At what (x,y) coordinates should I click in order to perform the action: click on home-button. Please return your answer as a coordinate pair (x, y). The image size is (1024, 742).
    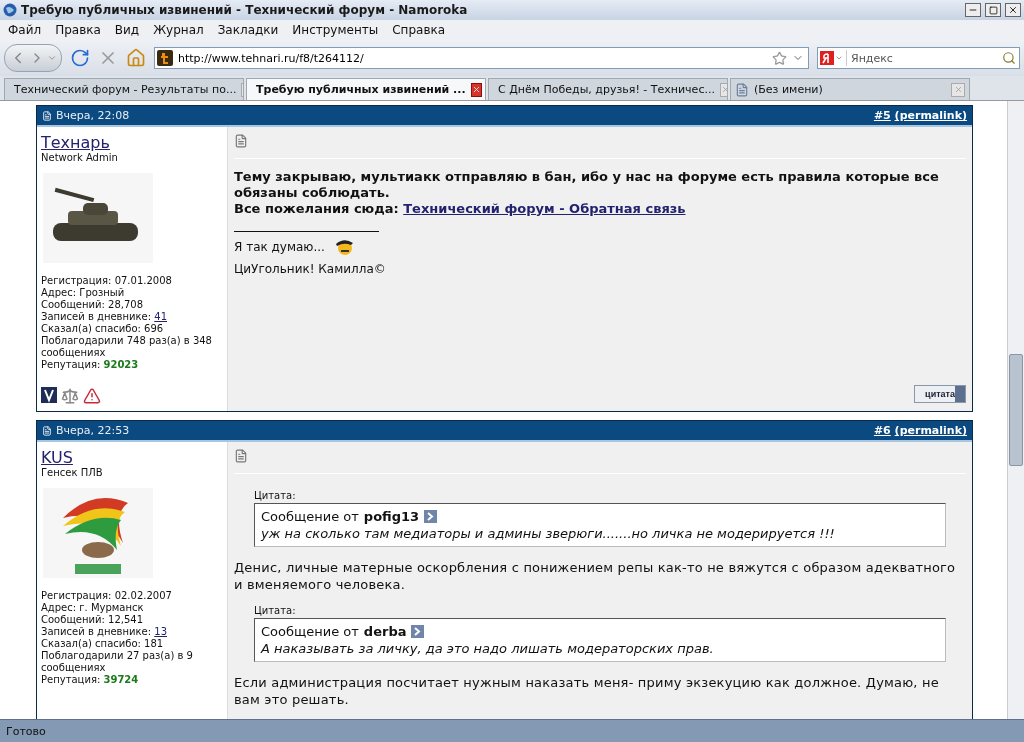
    Looking at the image, I should click on (136, 58).